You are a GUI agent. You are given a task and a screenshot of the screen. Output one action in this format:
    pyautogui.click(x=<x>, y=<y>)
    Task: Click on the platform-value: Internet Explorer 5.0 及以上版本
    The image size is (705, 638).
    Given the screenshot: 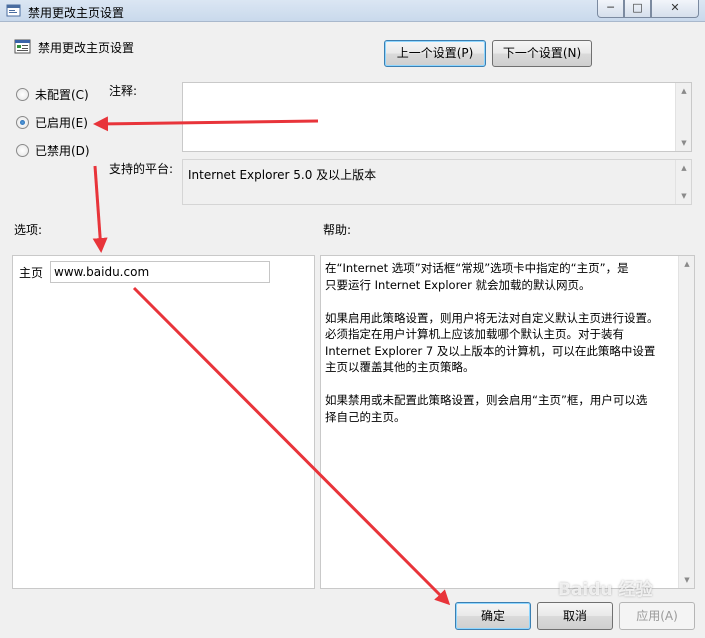 What is the action you would take?
    pyautogui.click(x=282, y=175)
    